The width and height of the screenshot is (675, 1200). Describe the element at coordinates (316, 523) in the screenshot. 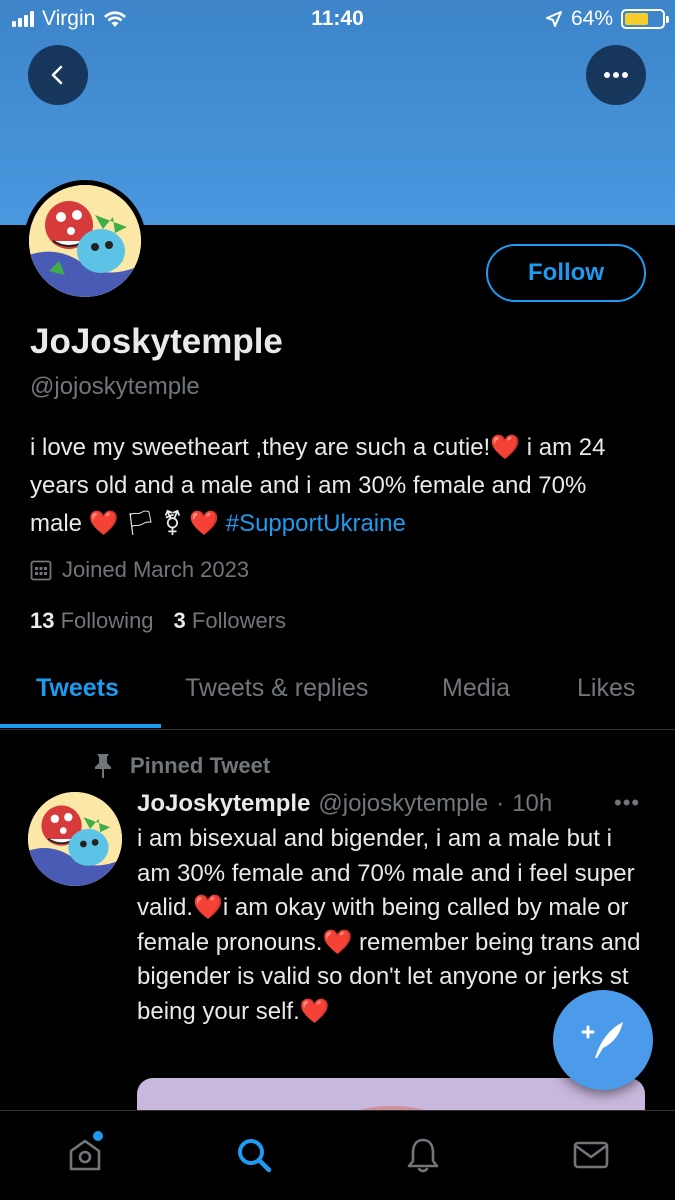

I see `hashtag-link: #SupportUkraine` at that location.